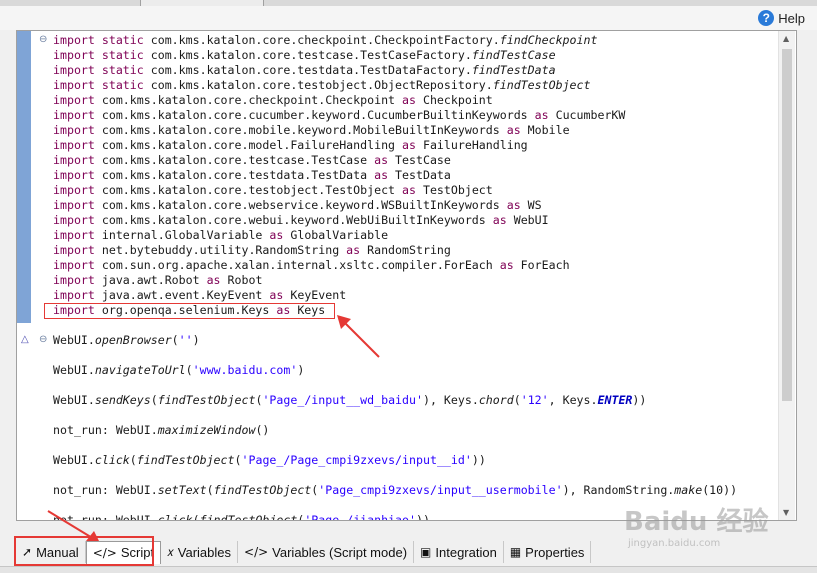  I want to click on code-token: net.bytebuddy.utility.RandomString, so click(220, 250).